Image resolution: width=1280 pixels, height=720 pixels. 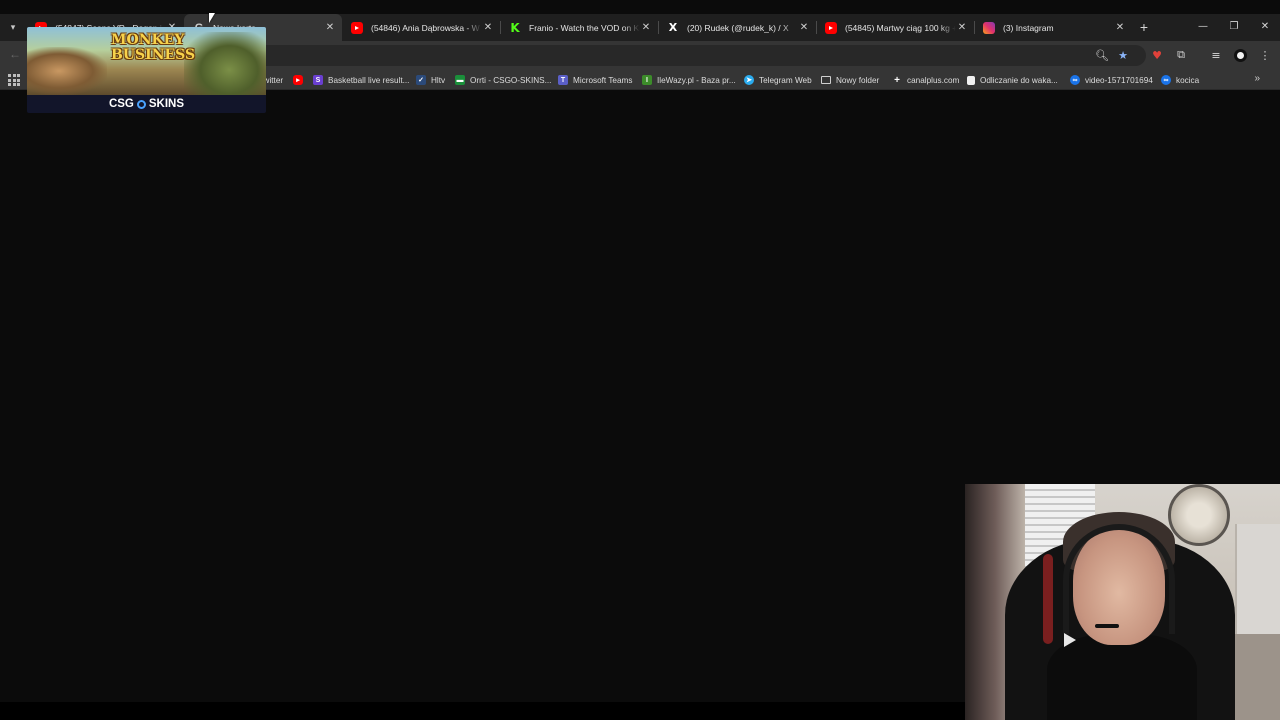 I want to click on bookmark-teams: T Microsoft Teams, so click(x=595, y=80).